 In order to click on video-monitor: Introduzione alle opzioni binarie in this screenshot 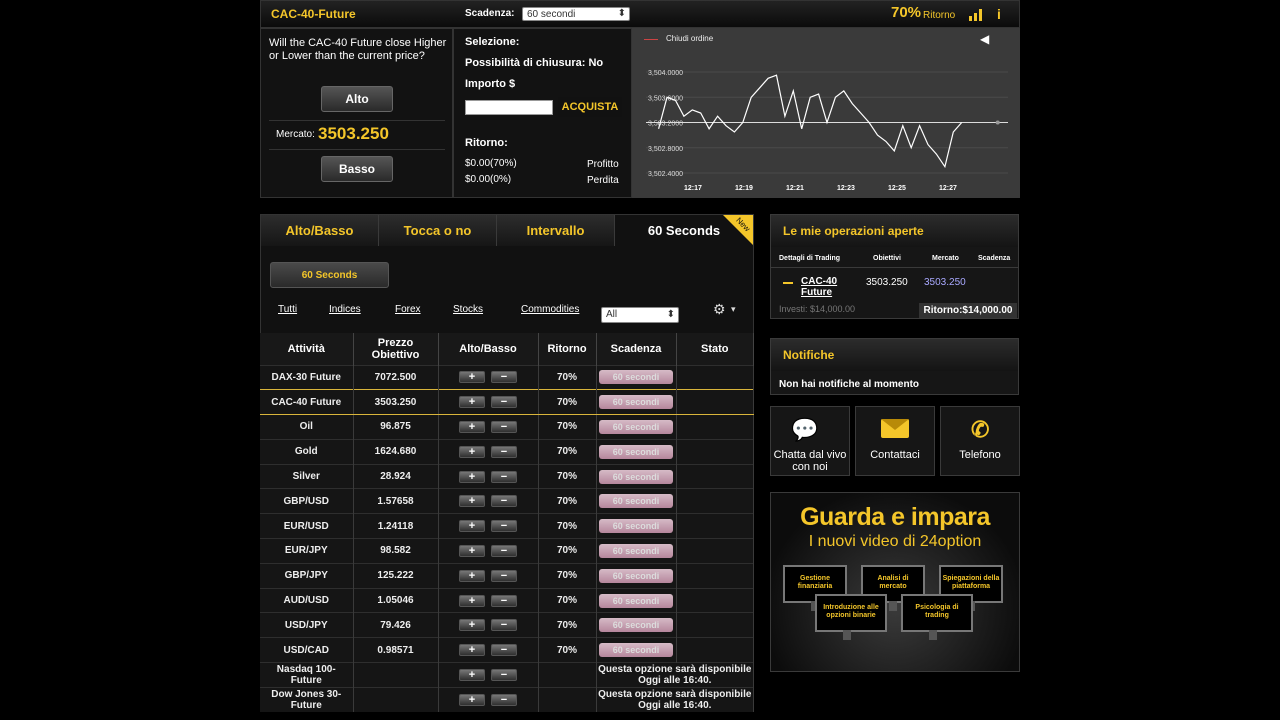, I will do `click(851, 617)`.